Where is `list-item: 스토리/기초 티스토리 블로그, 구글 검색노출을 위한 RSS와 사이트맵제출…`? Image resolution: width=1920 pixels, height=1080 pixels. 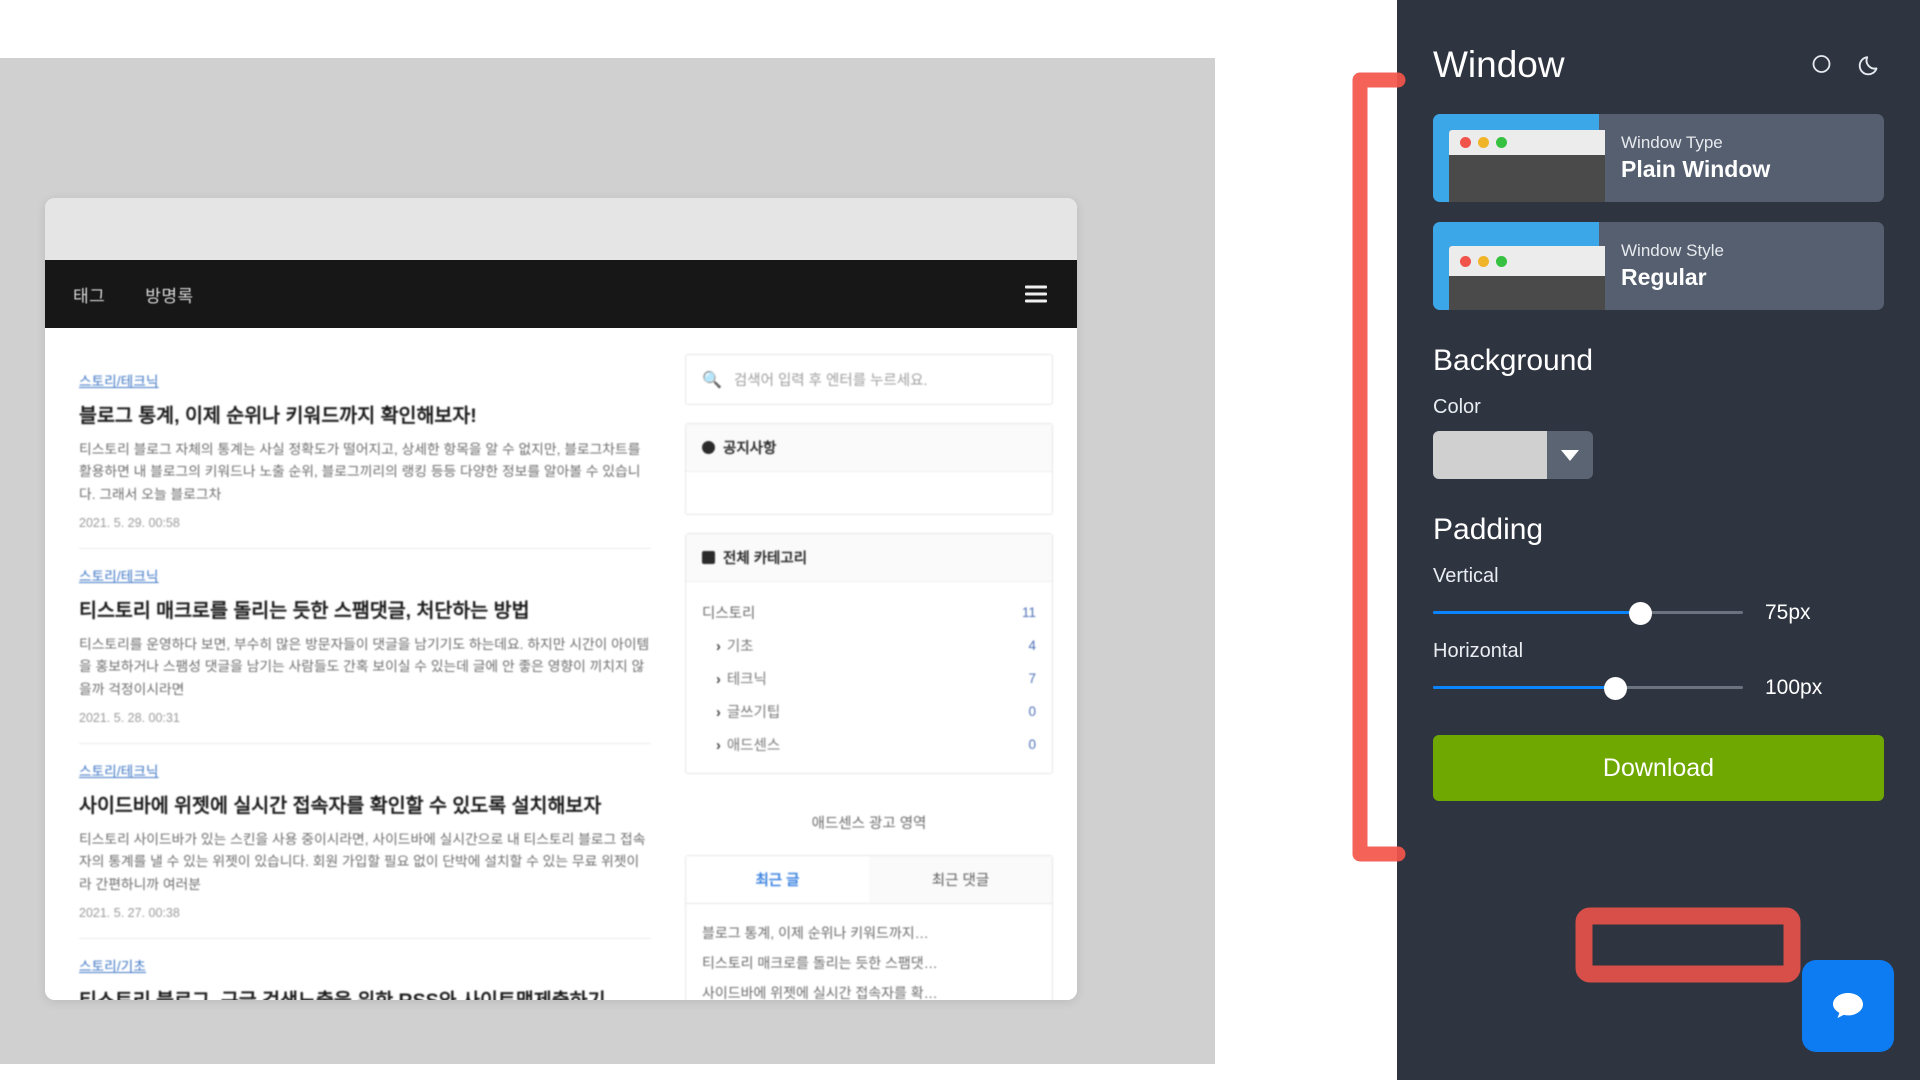 list-item: 스토리/기초 티스토리 블로그, 구글 검색노출을 위한 RSS와 사이트맵제출… is located at coordinates (365, 969).